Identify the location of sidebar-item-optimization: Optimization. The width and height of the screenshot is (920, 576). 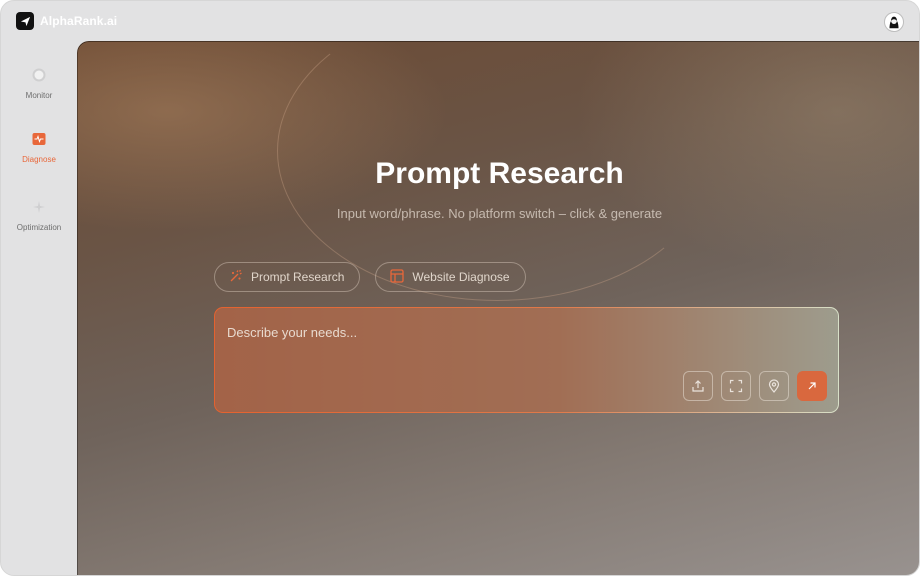
(39, 215).